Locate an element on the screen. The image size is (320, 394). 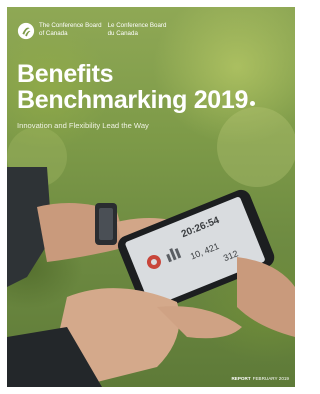
title-dot is located at coordinates (253, 103).